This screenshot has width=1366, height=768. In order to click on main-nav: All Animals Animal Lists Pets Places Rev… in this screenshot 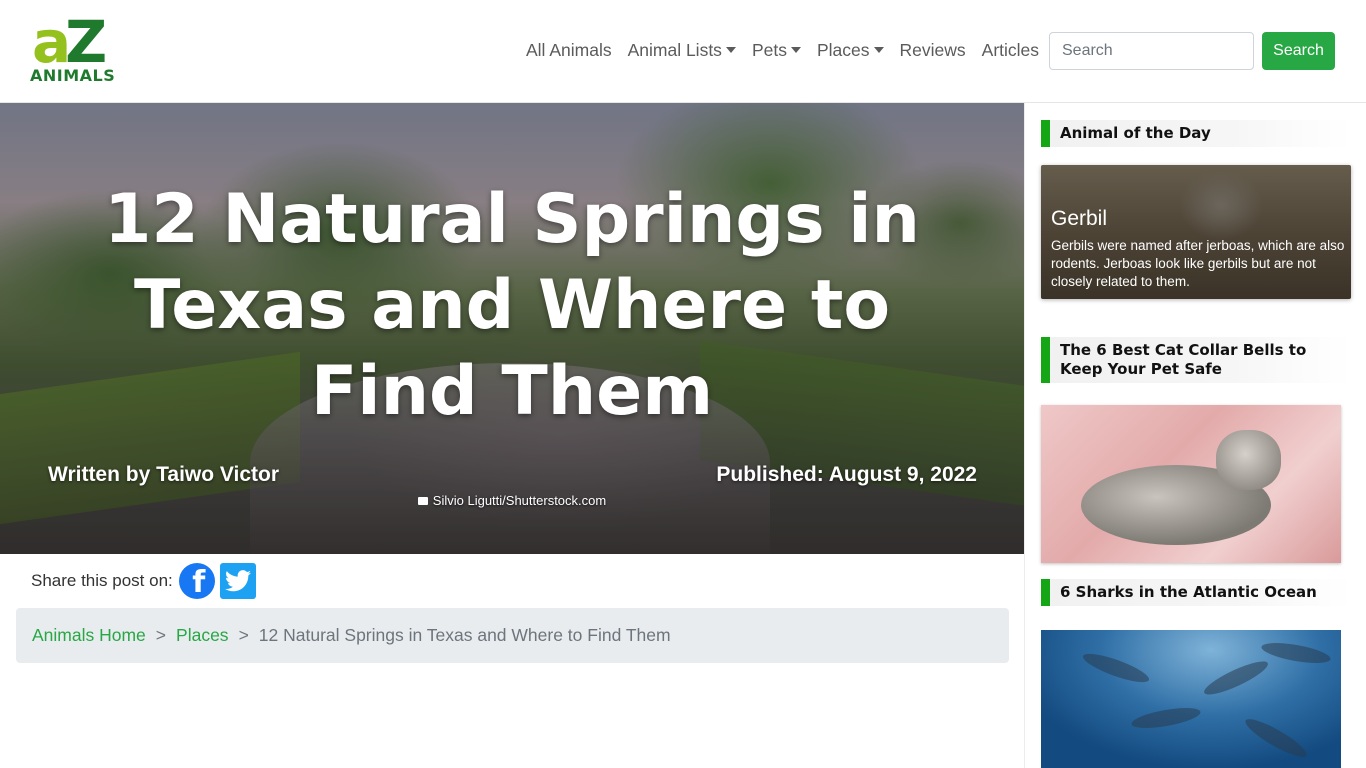, I will do `click(782, 50)`.